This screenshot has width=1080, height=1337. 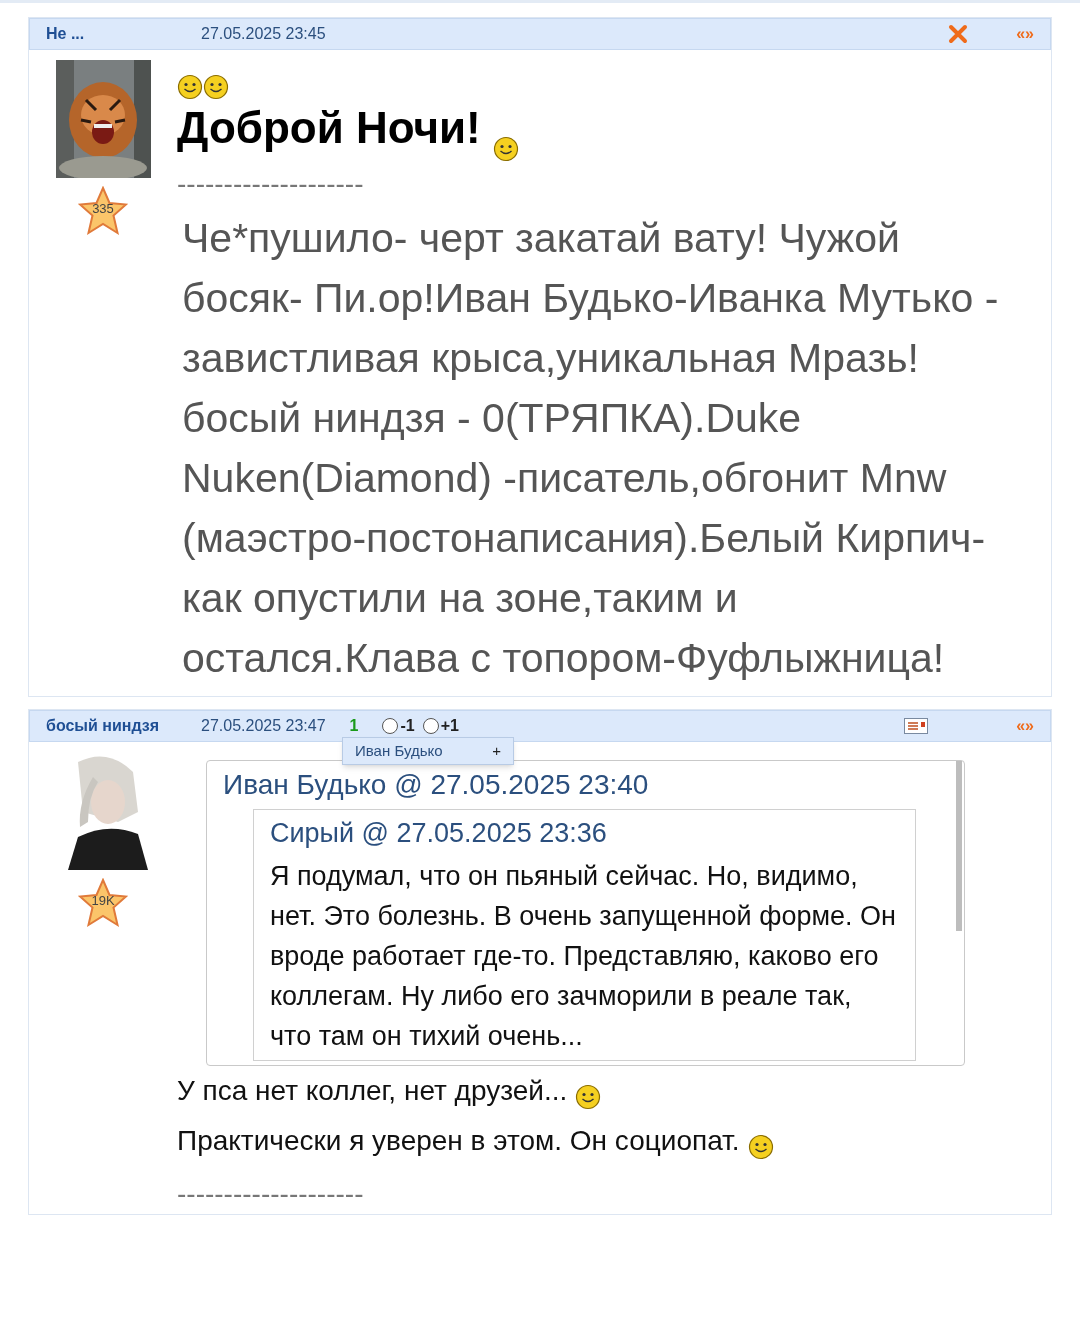 I want to click on quote-header: Сирый @ 27.05.2025 23:36, so click(x=439, y=833).